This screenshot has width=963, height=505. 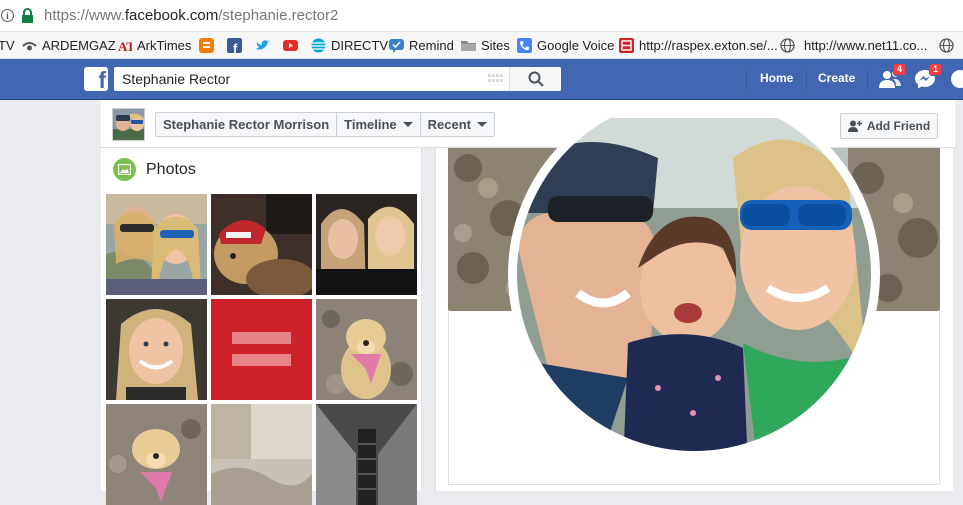 I want to click on globe-notifications-icon, so click(x=957, y=79).